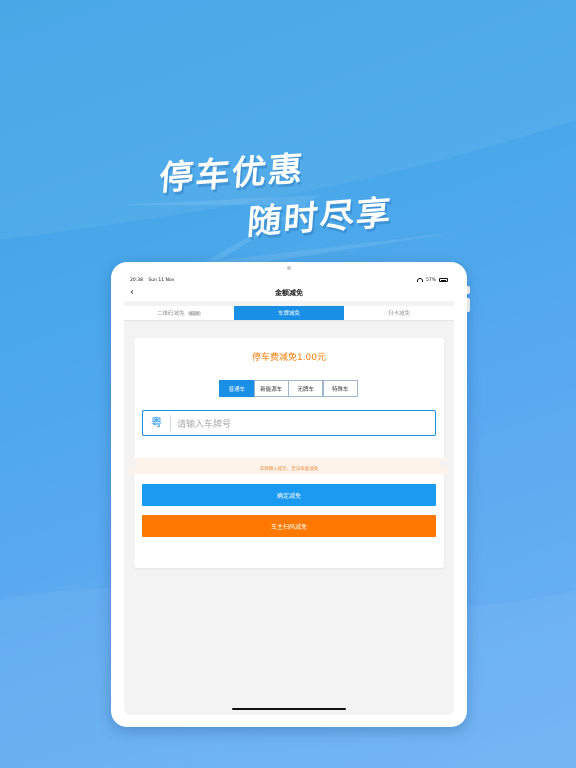 The width and height of the screenshot is (576, 768). I want to click on tab-label: 二维码减免, so click(171, 314).